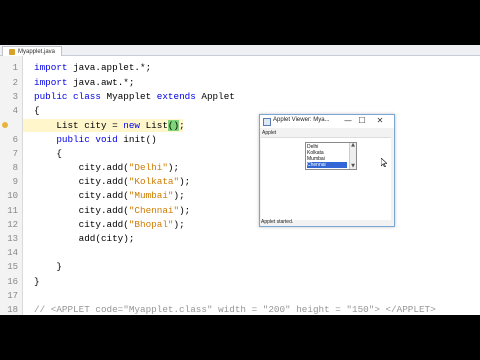 This screenshot has height=360, width=480. Describe the element at coordinates (327, 165) in the screenshot. I see `list-item-selected: Chennai` at that location.